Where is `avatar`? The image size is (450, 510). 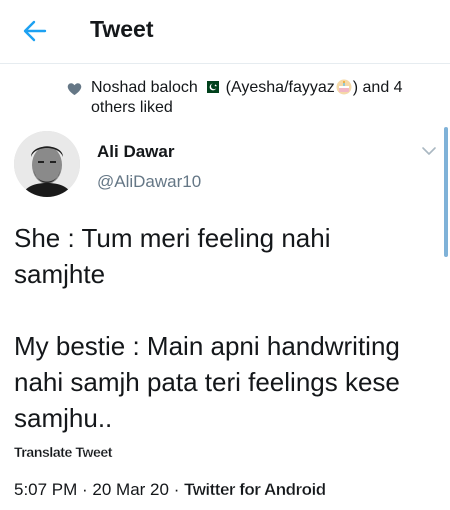
avatar is located at coordinates (47, 164).